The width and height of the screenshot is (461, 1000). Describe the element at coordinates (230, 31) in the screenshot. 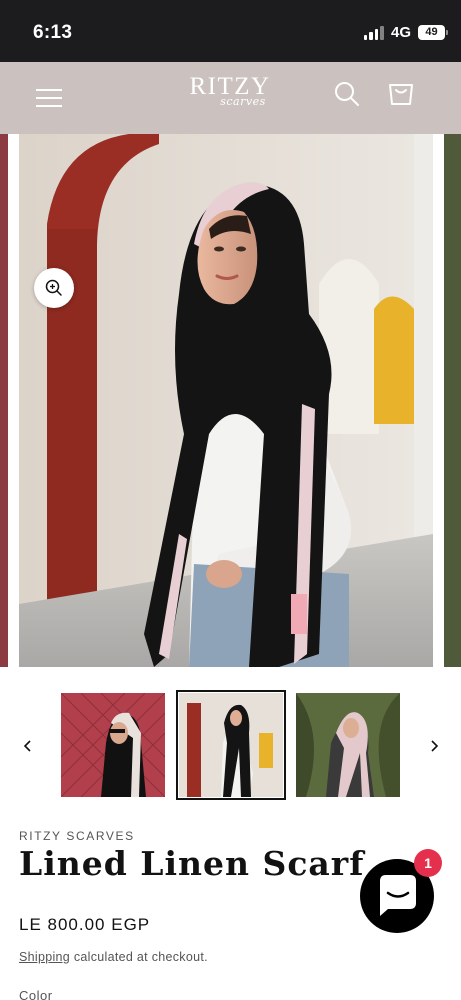

I see `status-bar: 6:13 4G 49` at that location.